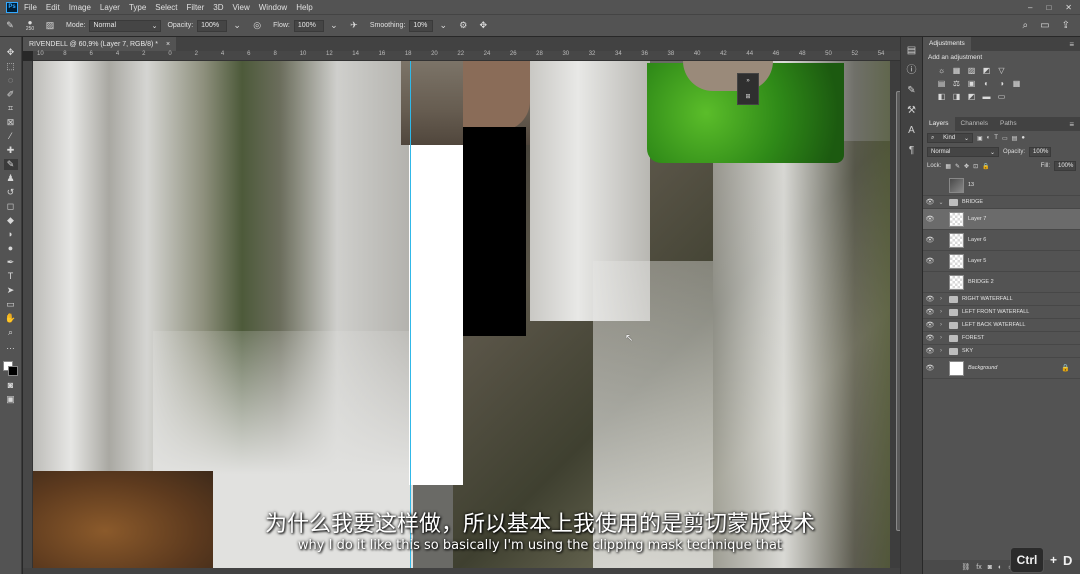 Image resolution: width=1080 pixels, height=574 pixels. I want to click on expand-icon: », so click(747, 81).